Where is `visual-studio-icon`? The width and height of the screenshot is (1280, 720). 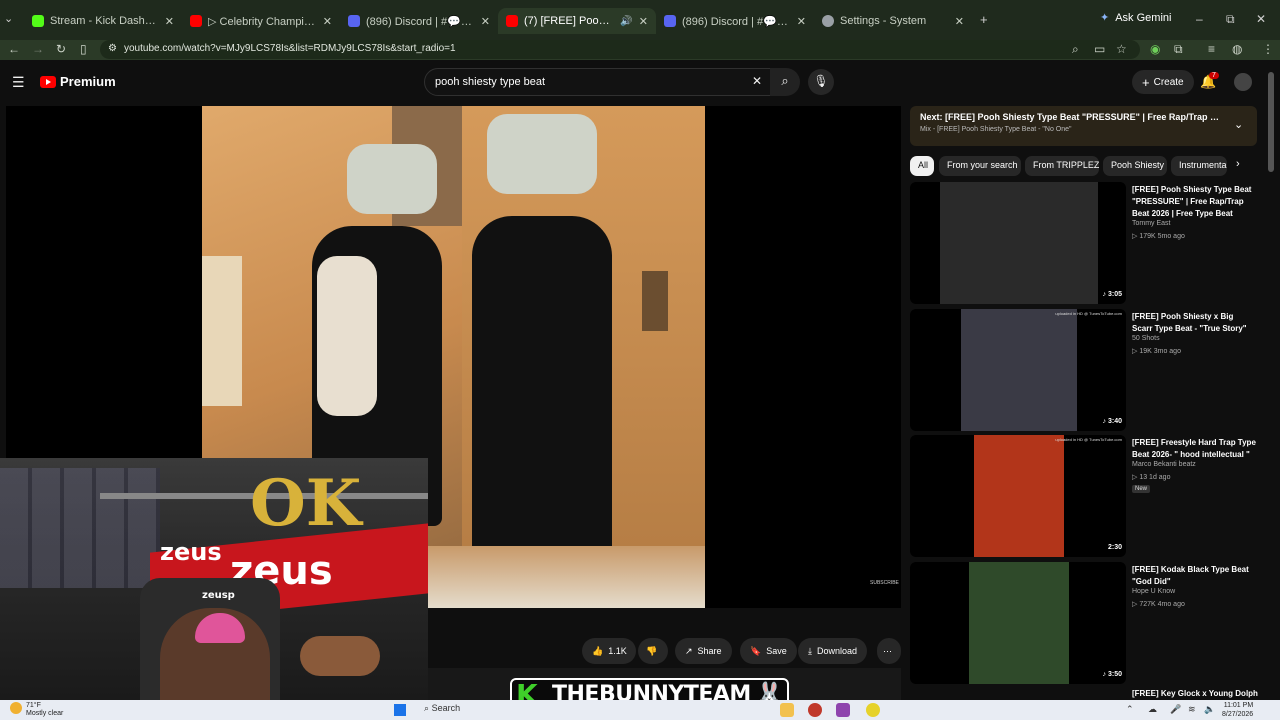
visual-studio-icon is located at coordinates (843, 710).